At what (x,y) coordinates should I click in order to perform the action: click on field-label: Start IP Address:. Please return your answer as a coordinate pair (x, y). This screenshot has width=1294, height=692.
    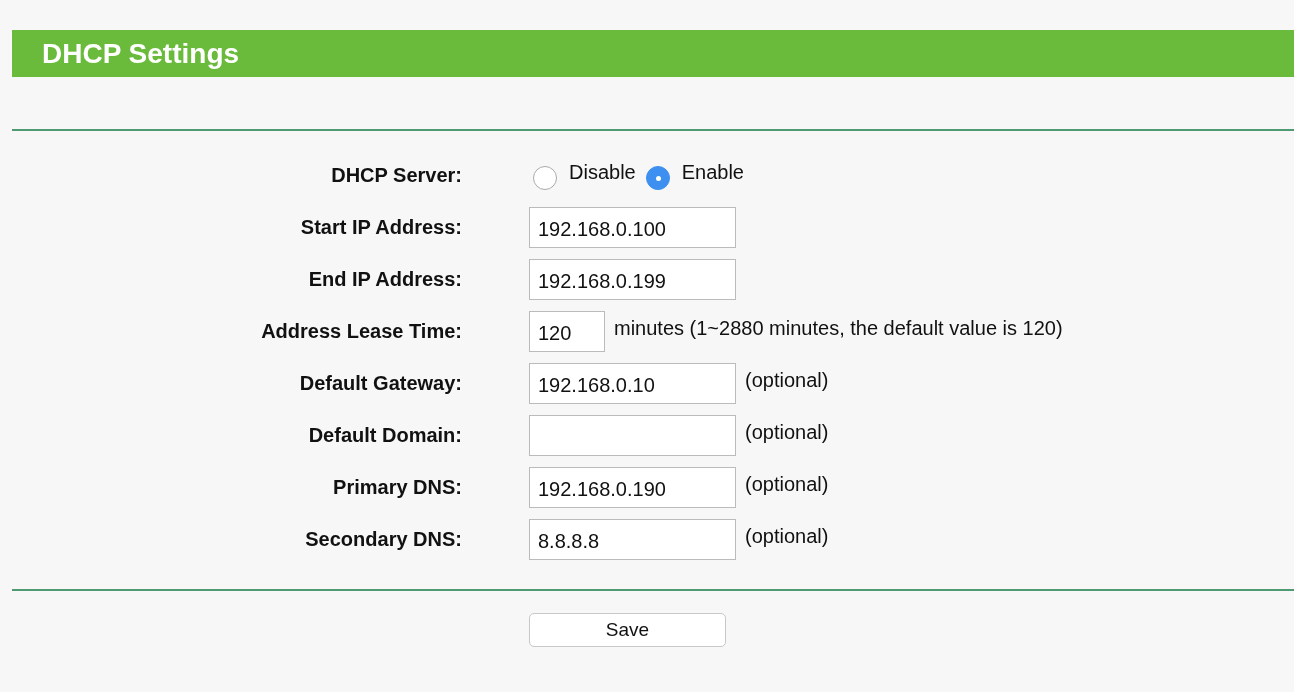
    Looking at the image, I should click on (380, 227).